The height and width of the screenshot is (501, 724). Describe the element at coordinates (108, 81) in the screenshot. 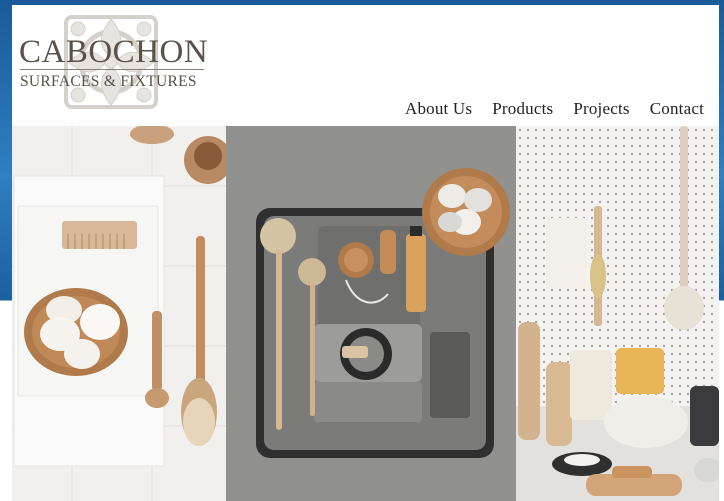

I see `brand-tagline: SURFACES & FIXTURES` at that location.